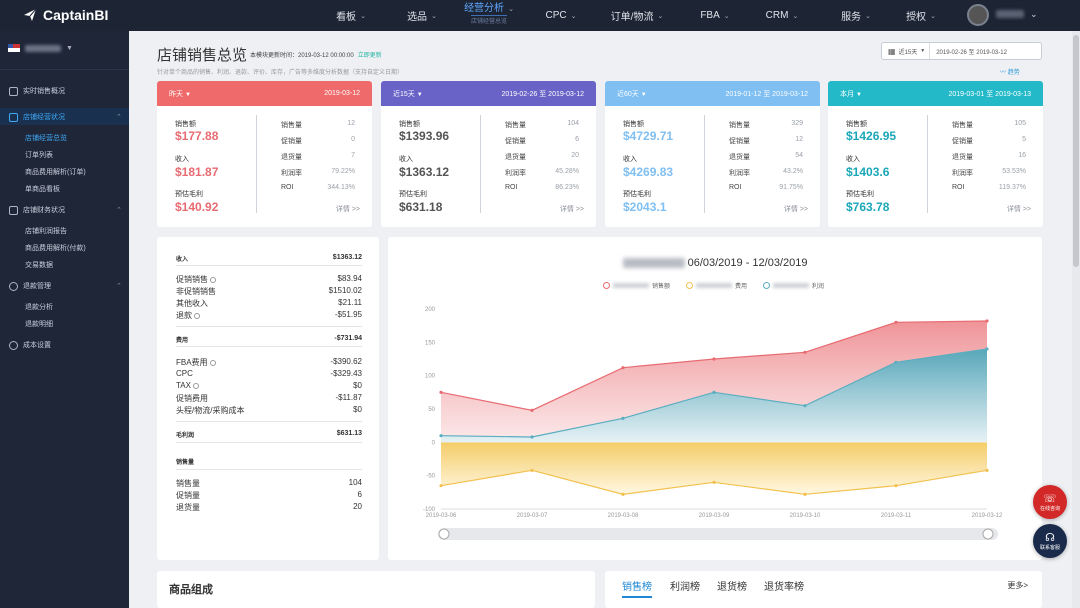 Image resolution: width=1080 pixels, height=608 pixels. Describe the element at coordinates (269, 279) in the screenshot. I see `breakdown-row: 促销销售 $83.94` at that location.